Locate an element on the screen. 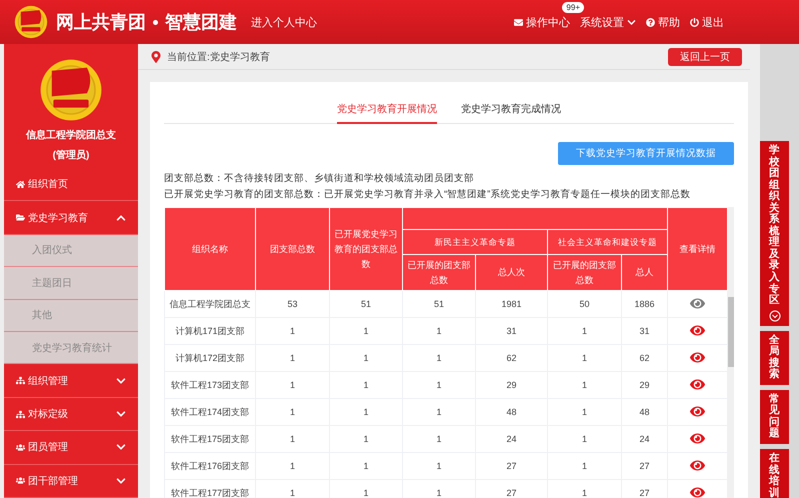 Image resolution: width=799 pixels, height=498 pixels. site-title: 网上共青团 is located at coordinates (101, 22).